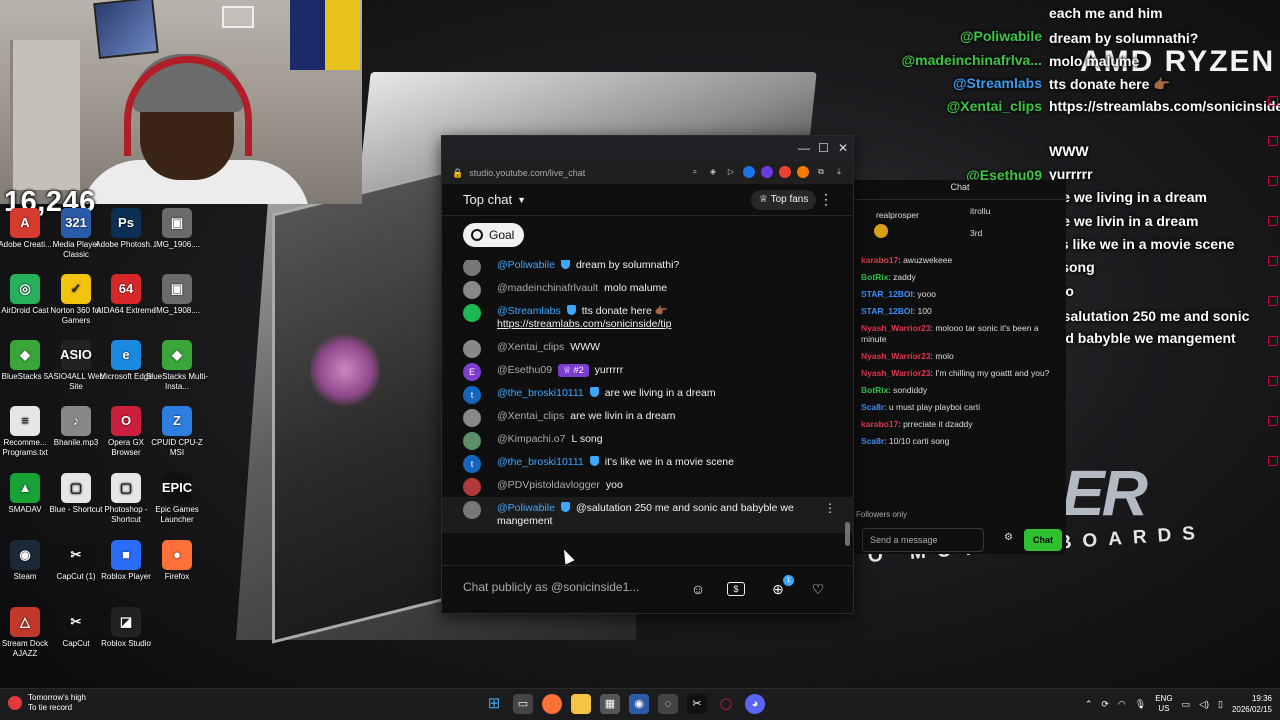  What do you see at coordinates (521, 200) in the screenshot?
I see `chevron-down-icon: ▼` at bounding box center [521, 200].